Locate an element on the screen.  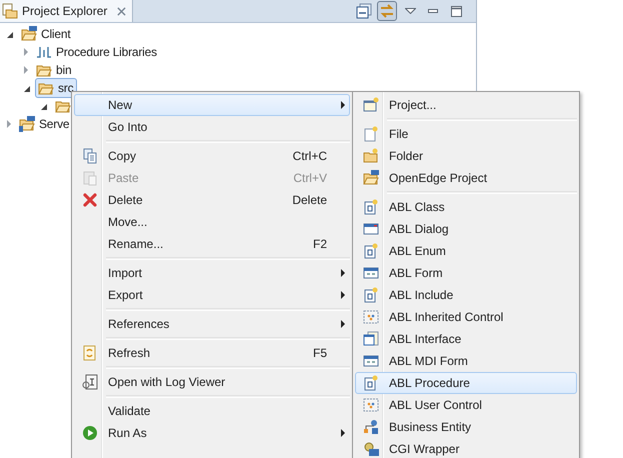
sync-arrows-icon is located at coordinates (387, 11).